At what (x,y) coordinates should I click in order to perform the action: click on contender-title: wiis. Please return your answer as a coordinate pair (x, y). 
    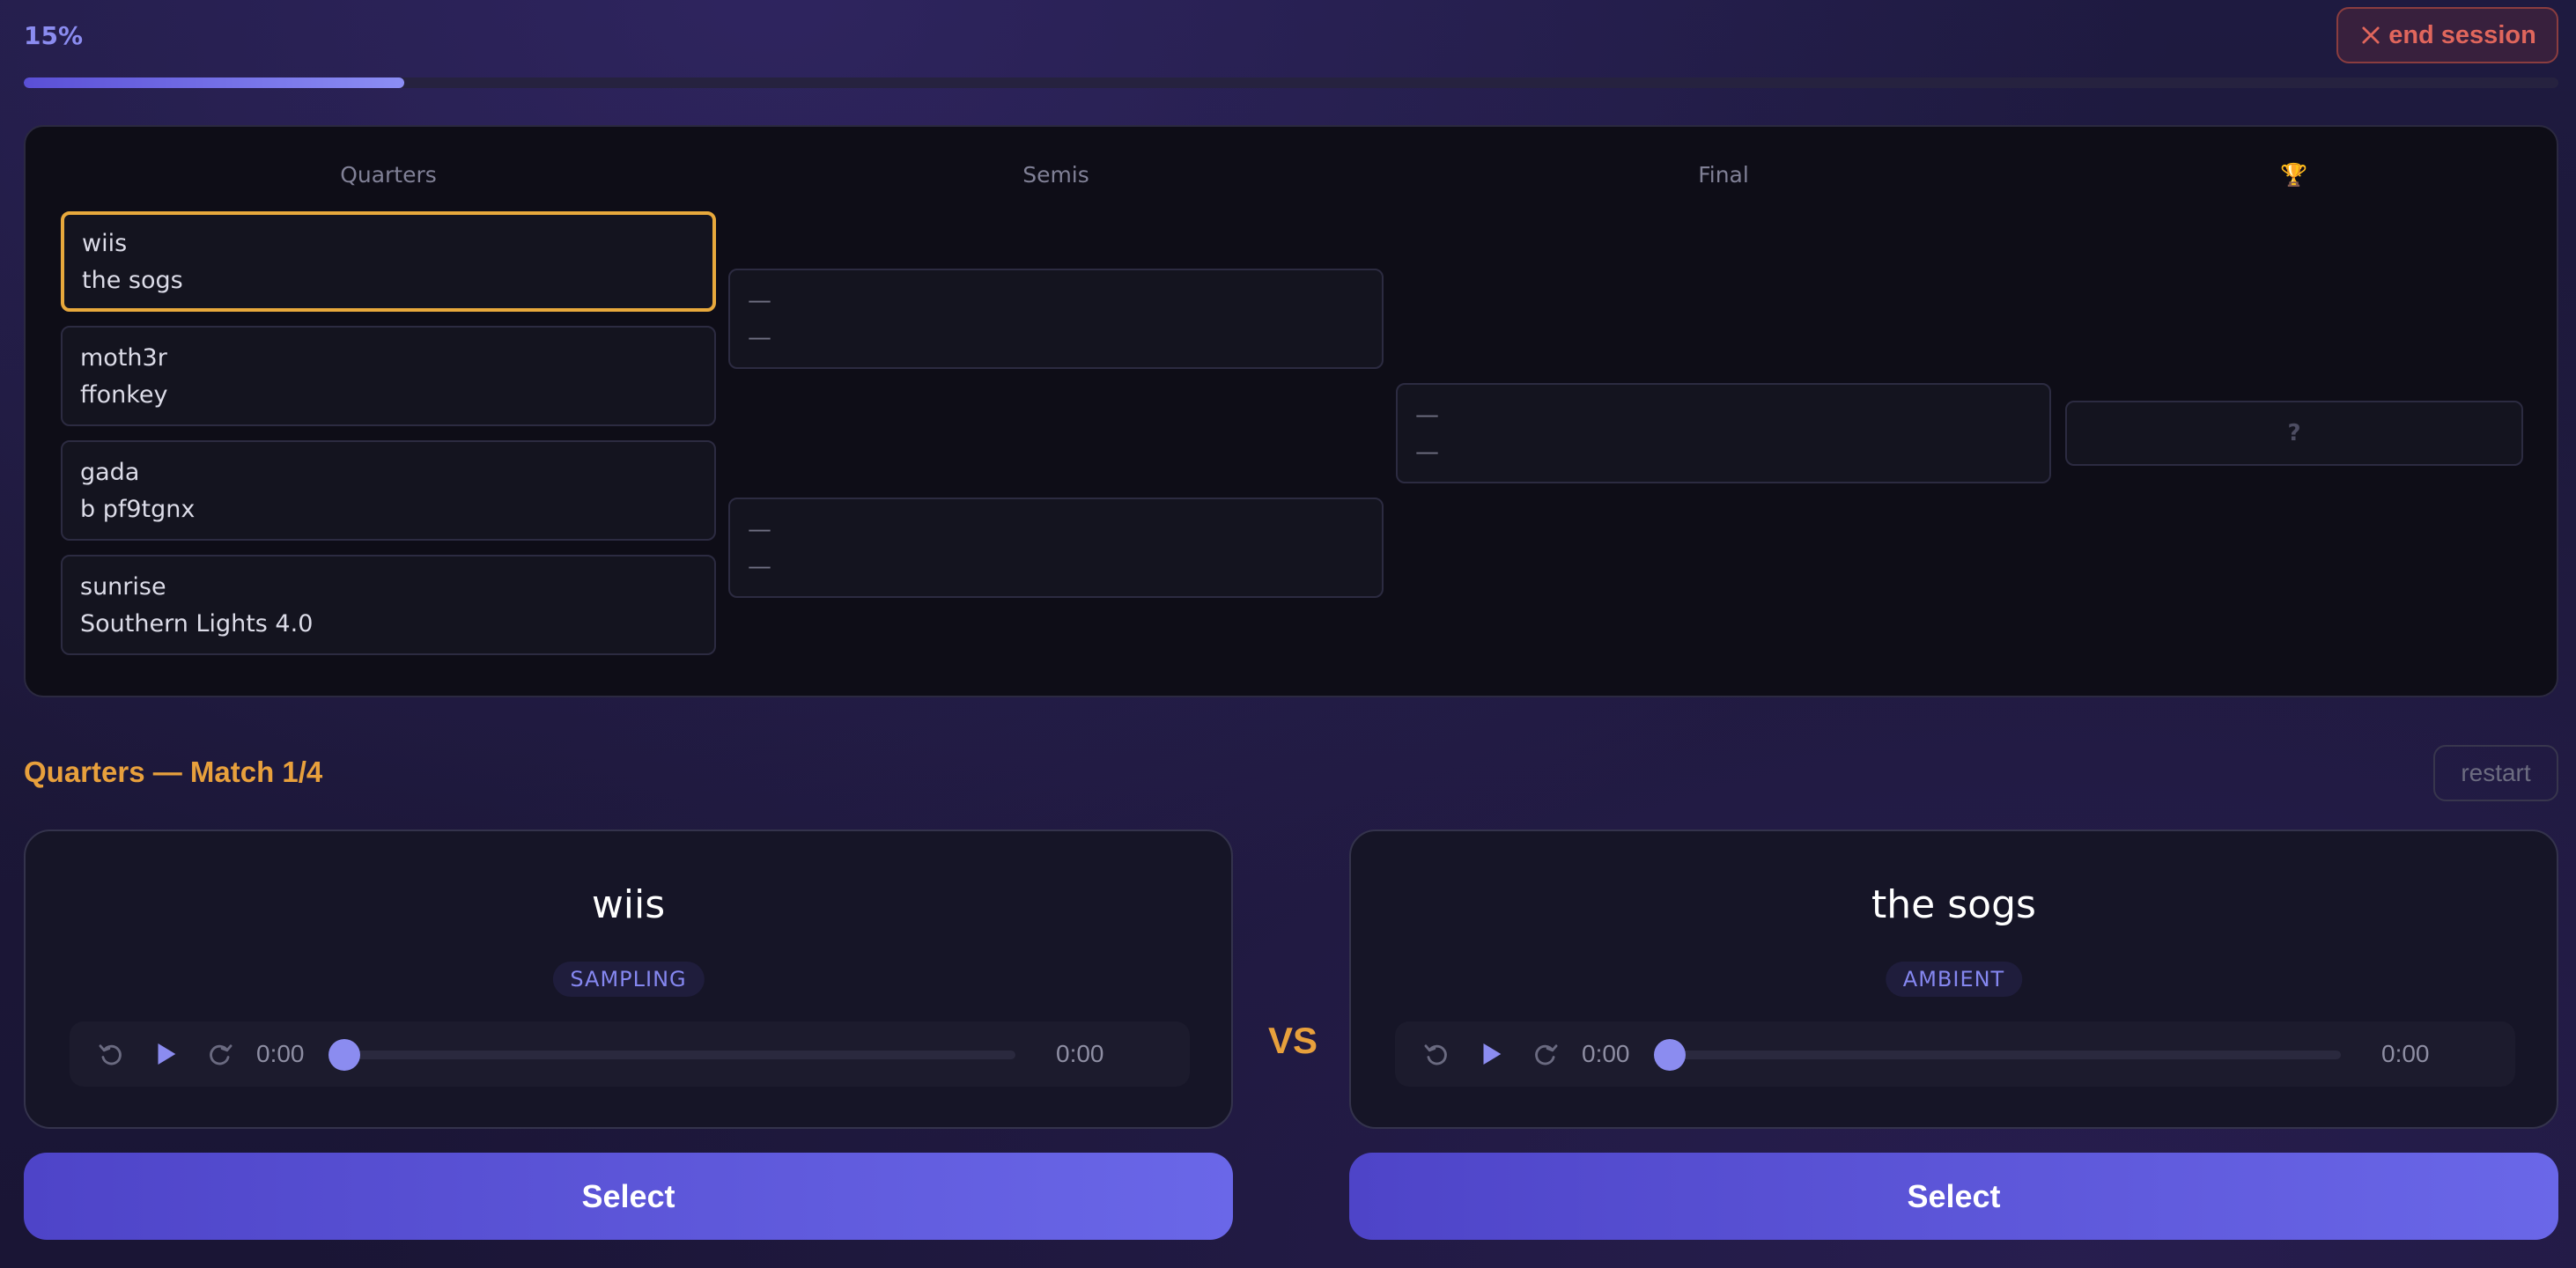
    Looking at the image, I should click on (628, 904).